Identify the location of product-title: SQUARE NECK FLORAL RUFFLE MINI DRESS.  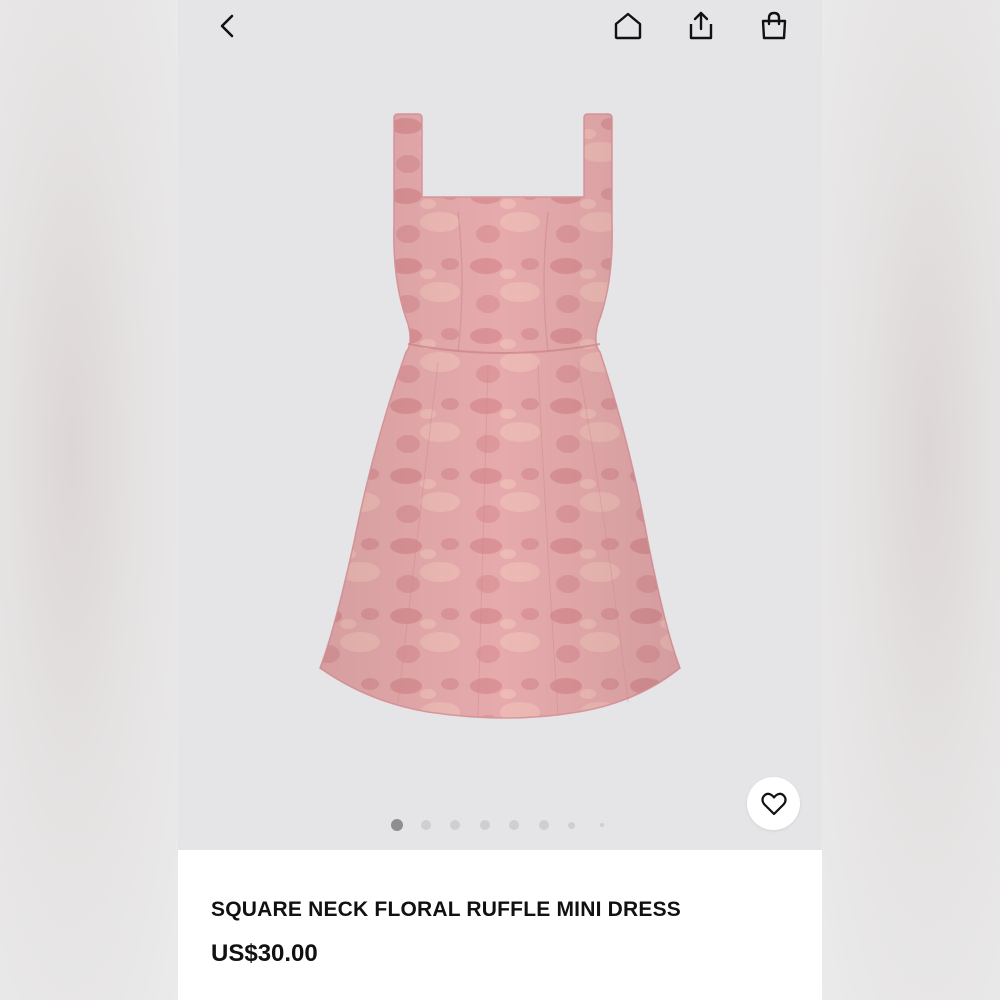
(446, 909).